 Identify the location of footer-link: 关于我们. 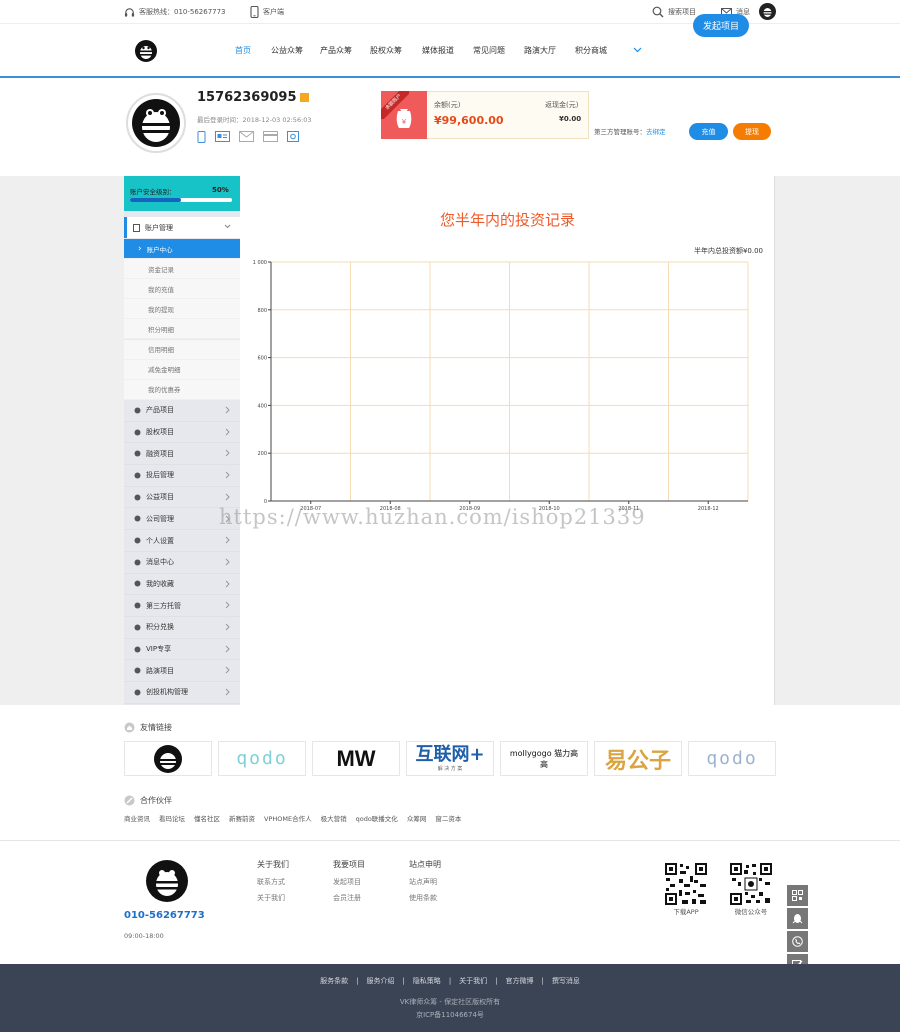
(273, 898).